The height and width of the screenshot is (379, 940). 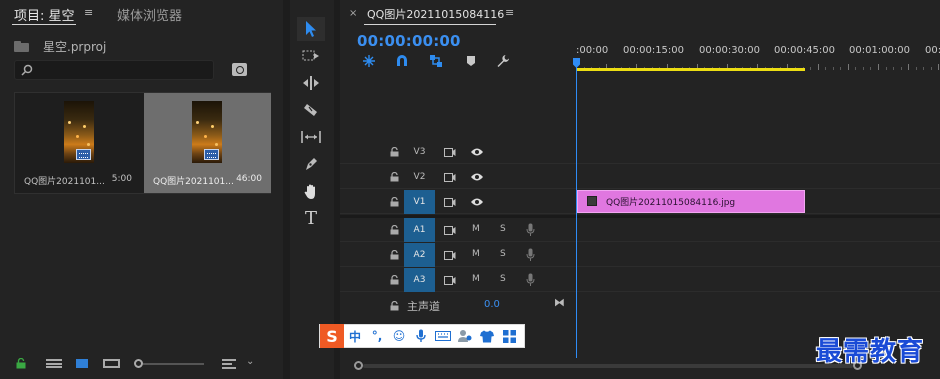 I want to click on track-row-a2: A2 M S, so click(x=640, y=255).